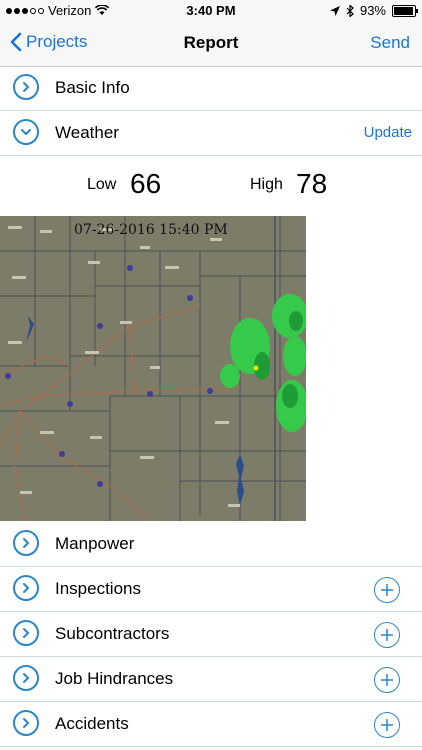  What do you see at coordinates (211, 724) in the screenshot?
I see `section-row-accidents: Accidents` at bounding box center [211, 724].